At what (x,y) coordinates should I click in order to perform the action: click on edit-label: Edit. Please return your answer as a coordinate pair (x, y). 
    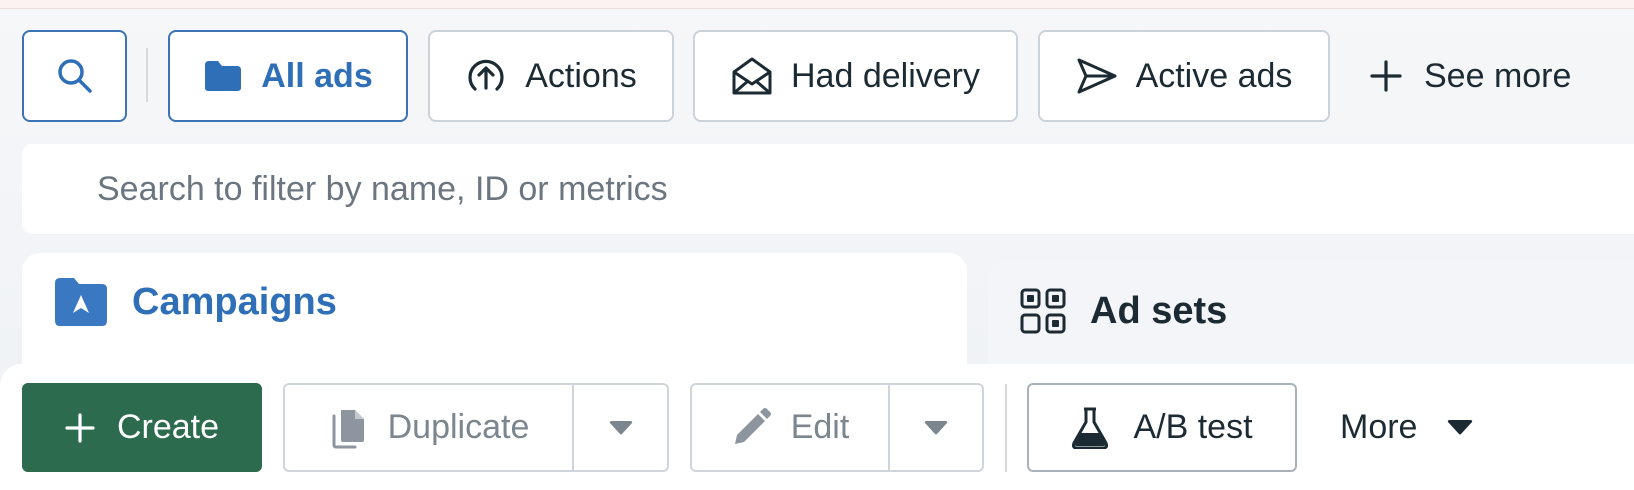
    Looking at the image, I should click on (820, 427).